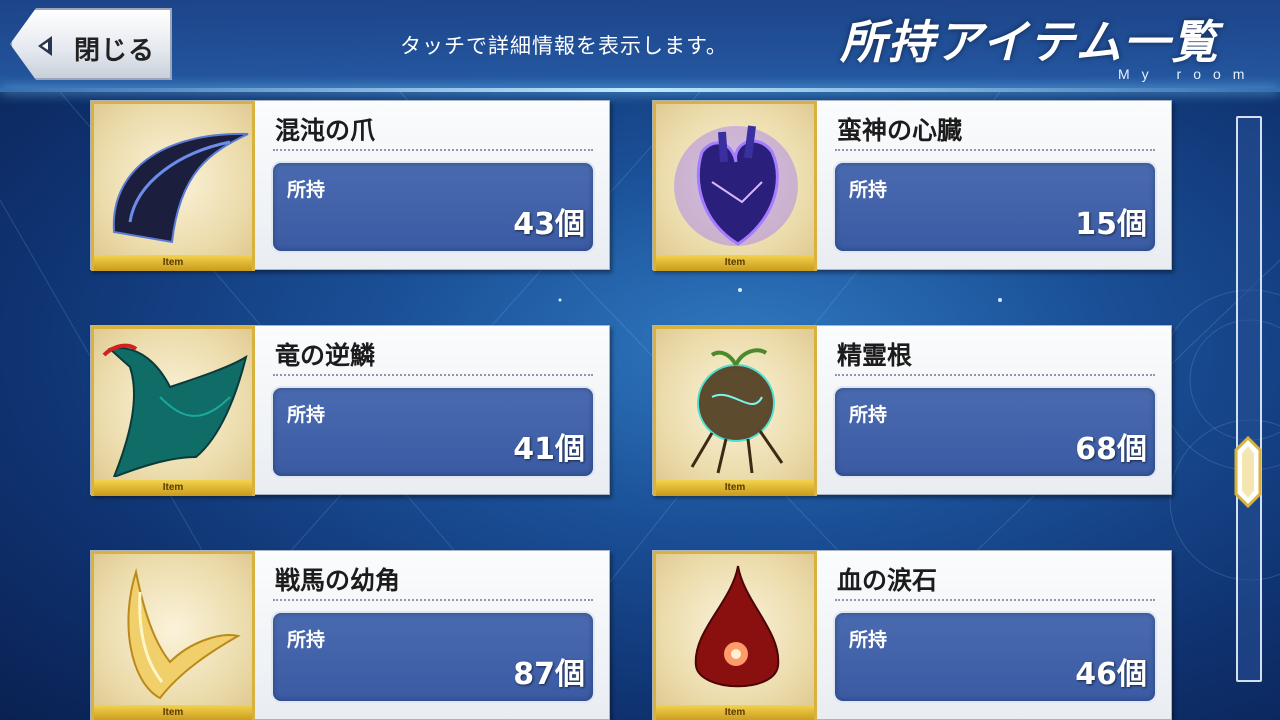  Describe the element at coordinates (325, 355) in the screenshot. I see `item-name: 竜の逆鱗` at that location.